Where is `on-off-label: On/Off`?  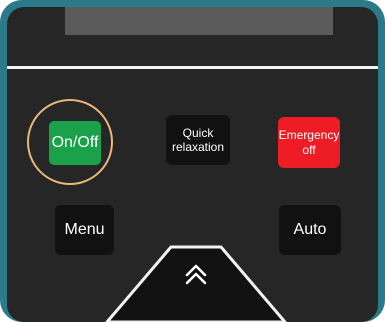
on-off-label: On/Off is located at coordinates (75, 143).